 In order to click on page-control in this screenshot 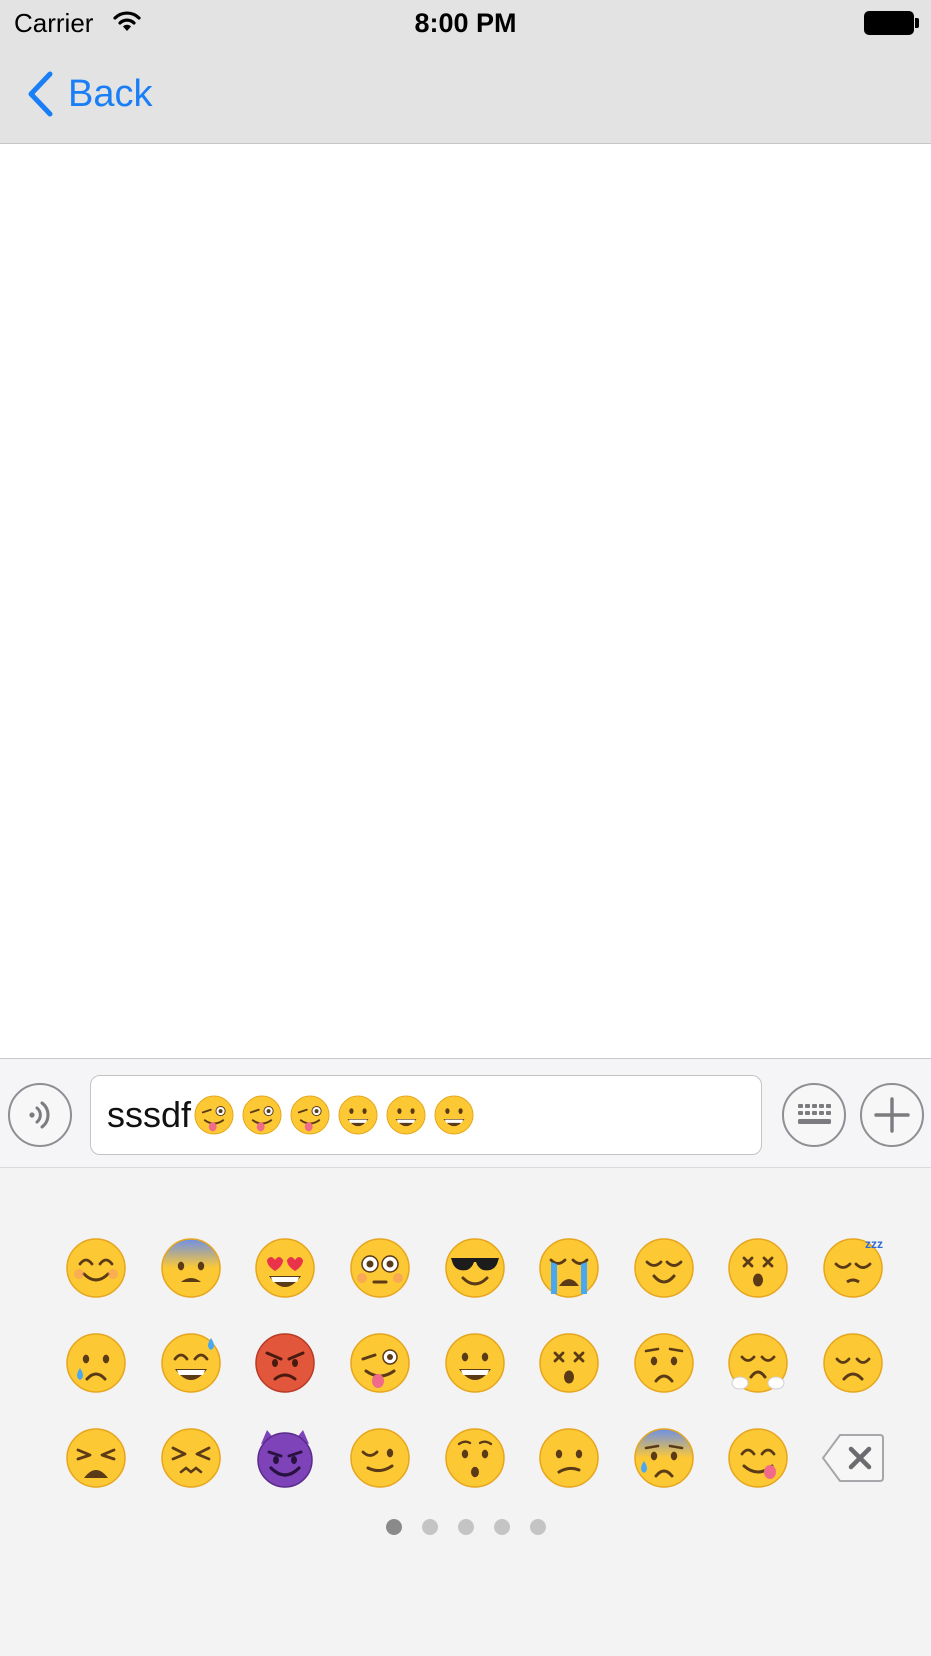, I will do `click(465, 1528)`.